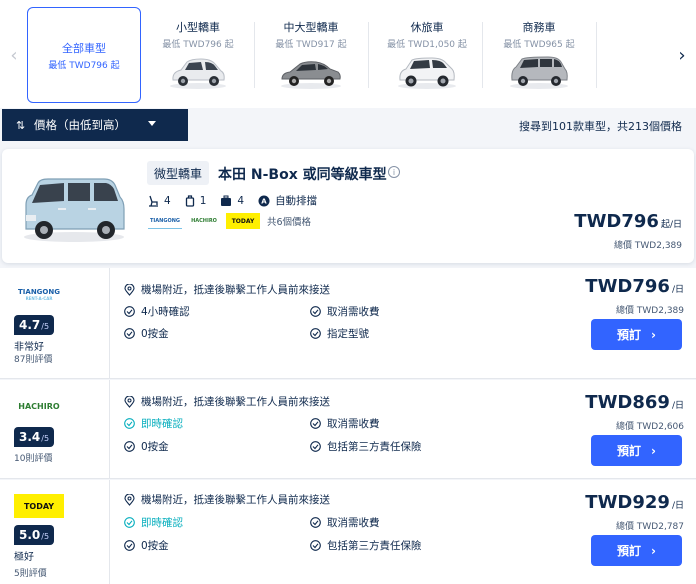 This screenshot has width=696, height=584. I want to click on rating-badge: 3.4 /5, so click(34, 437).